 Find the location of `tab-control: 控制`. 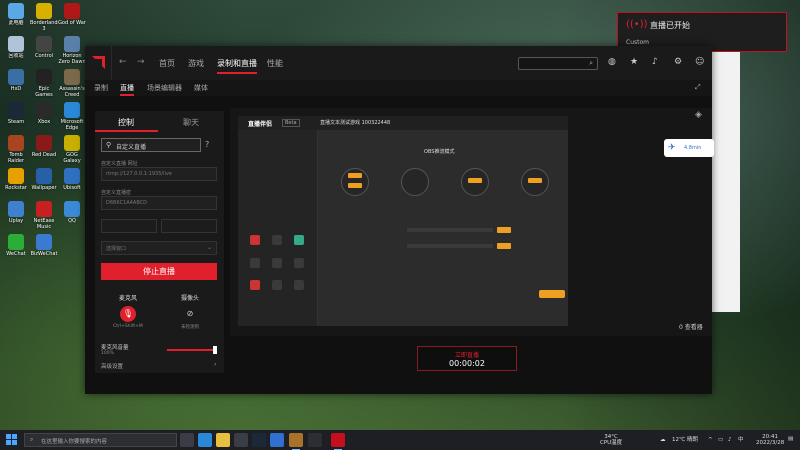

tab-control: 控制 is located at coordinates (126, 122).